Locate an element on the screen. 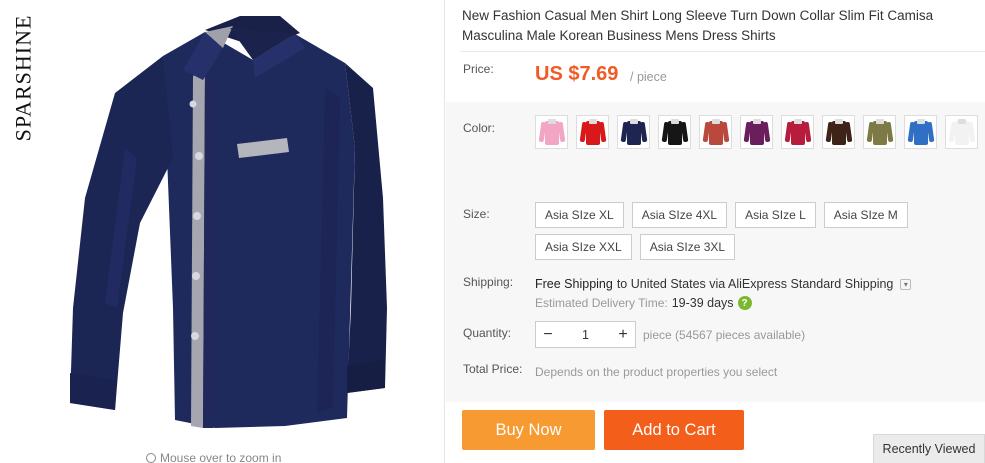 The height and width of the screenshot is (463, 985). color-swatch-olive is located at coordinates (879, 132).